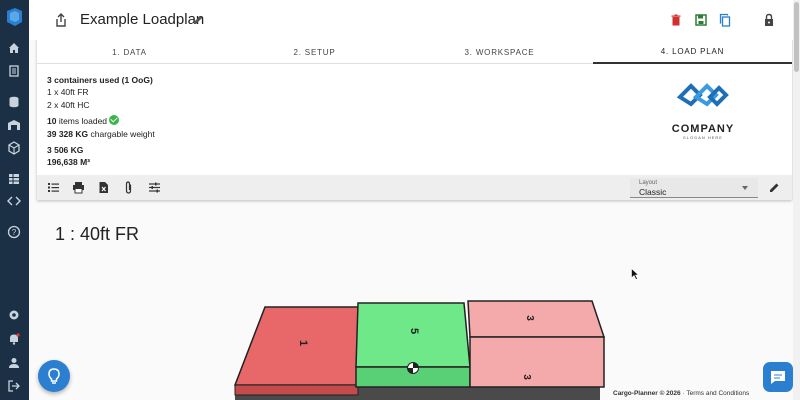 The height and width of the screenshot is (400, 800). I want to click on container-3d-view: 1 5 3 3, so click(420, 347).